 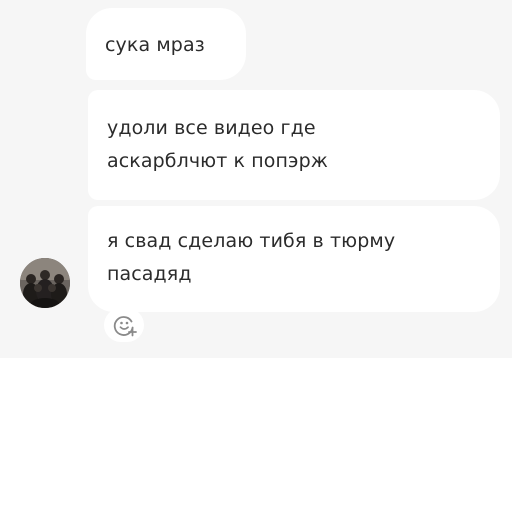 I want to click on avatar, so click(x=45, y=283).